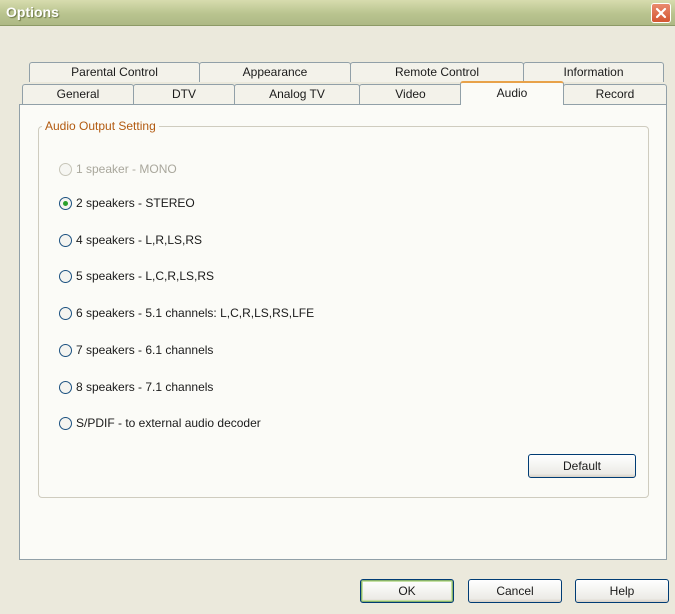  I want to click on tab-label: Remote Control, so click(437, 72).